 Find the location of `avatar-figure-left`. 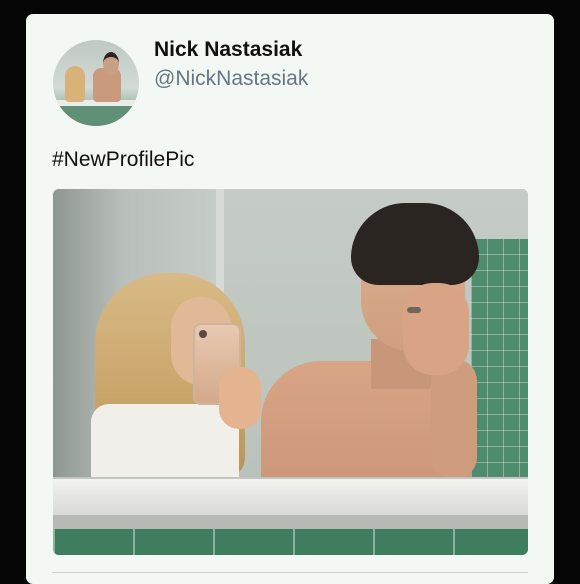

avatar-figure-left is located at coordinates (75, 84).